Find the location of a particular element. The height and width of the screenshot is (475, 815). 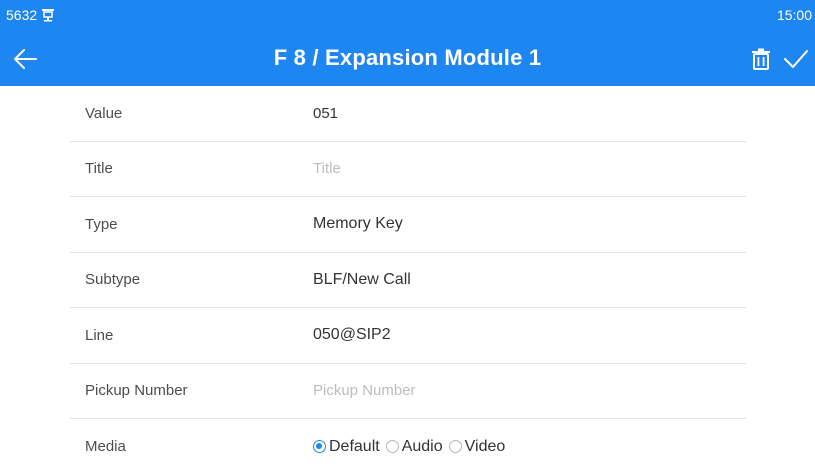

media-option-default: Default is located at coordinates (346, 447).